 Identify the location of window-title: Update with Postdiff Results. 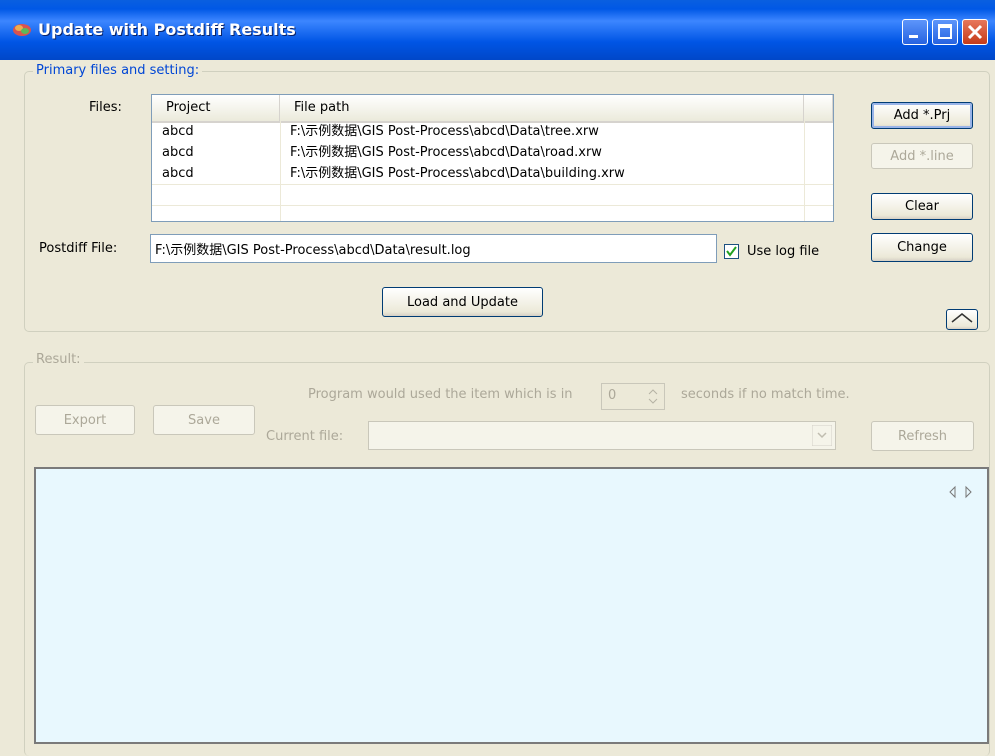
(167, 29).